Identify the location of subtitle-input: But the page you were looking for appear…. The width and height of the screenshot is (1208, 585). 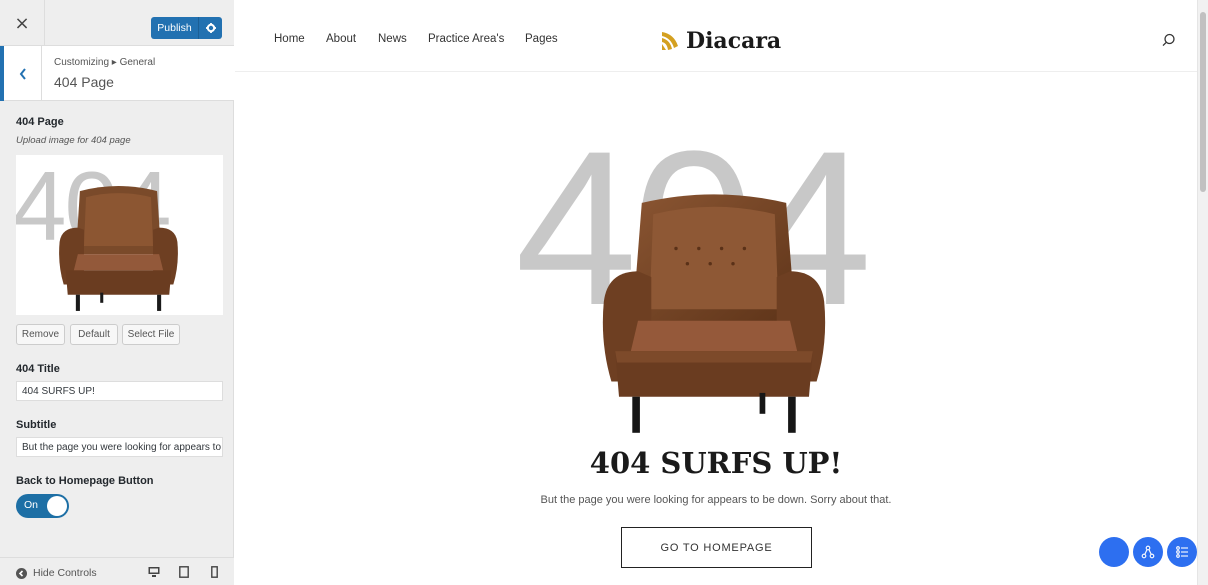
(119, 447).